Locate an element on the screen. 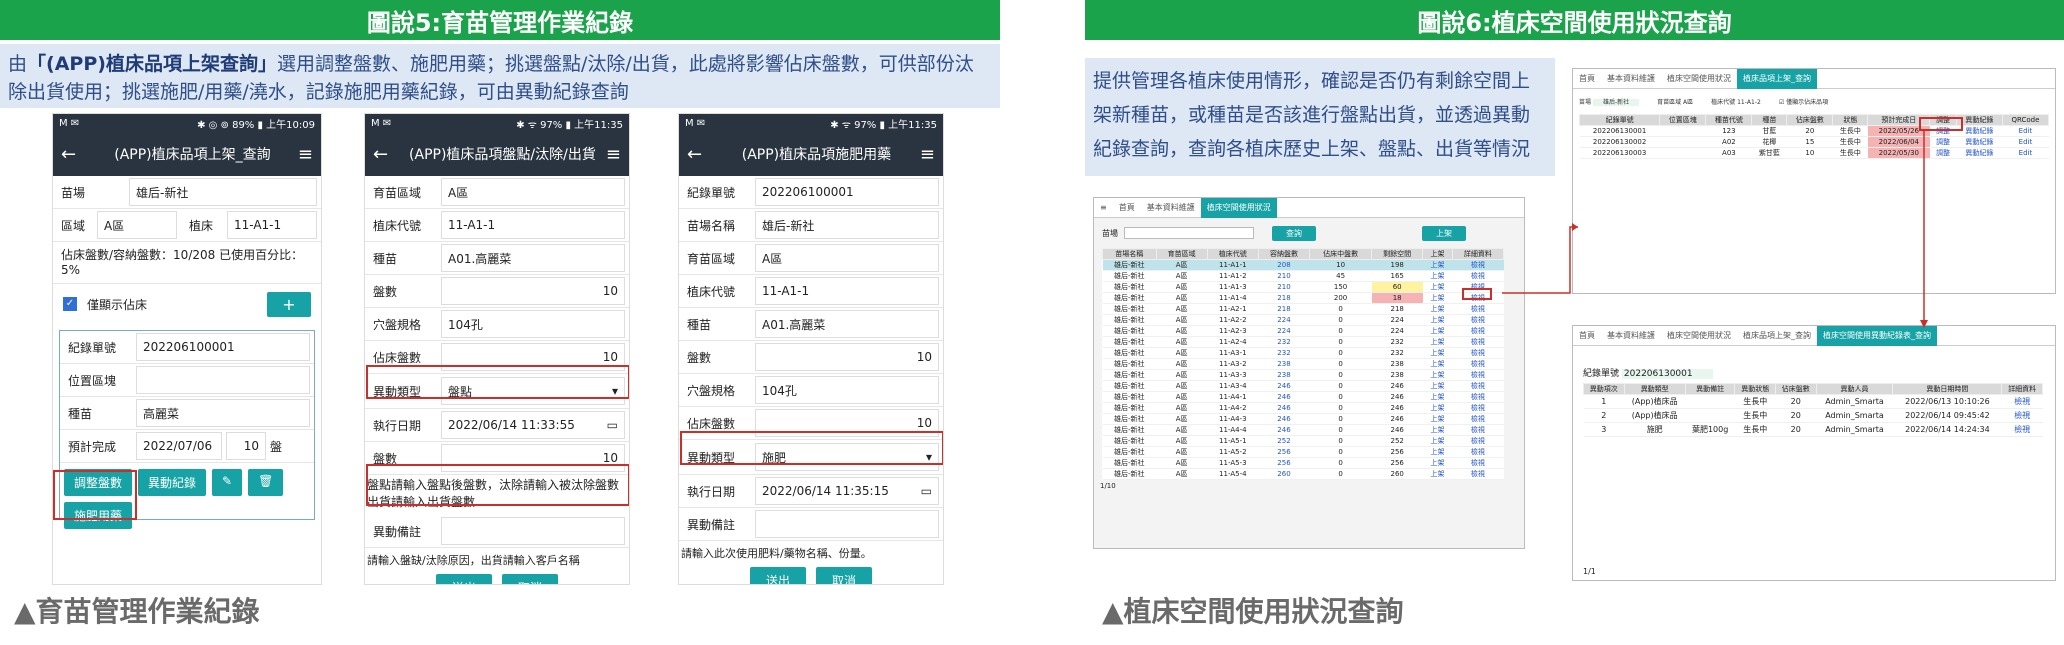  only-occupied-checkbox: ☑ 僅顯示佔床品項 is located at coordinates (1803, 101).